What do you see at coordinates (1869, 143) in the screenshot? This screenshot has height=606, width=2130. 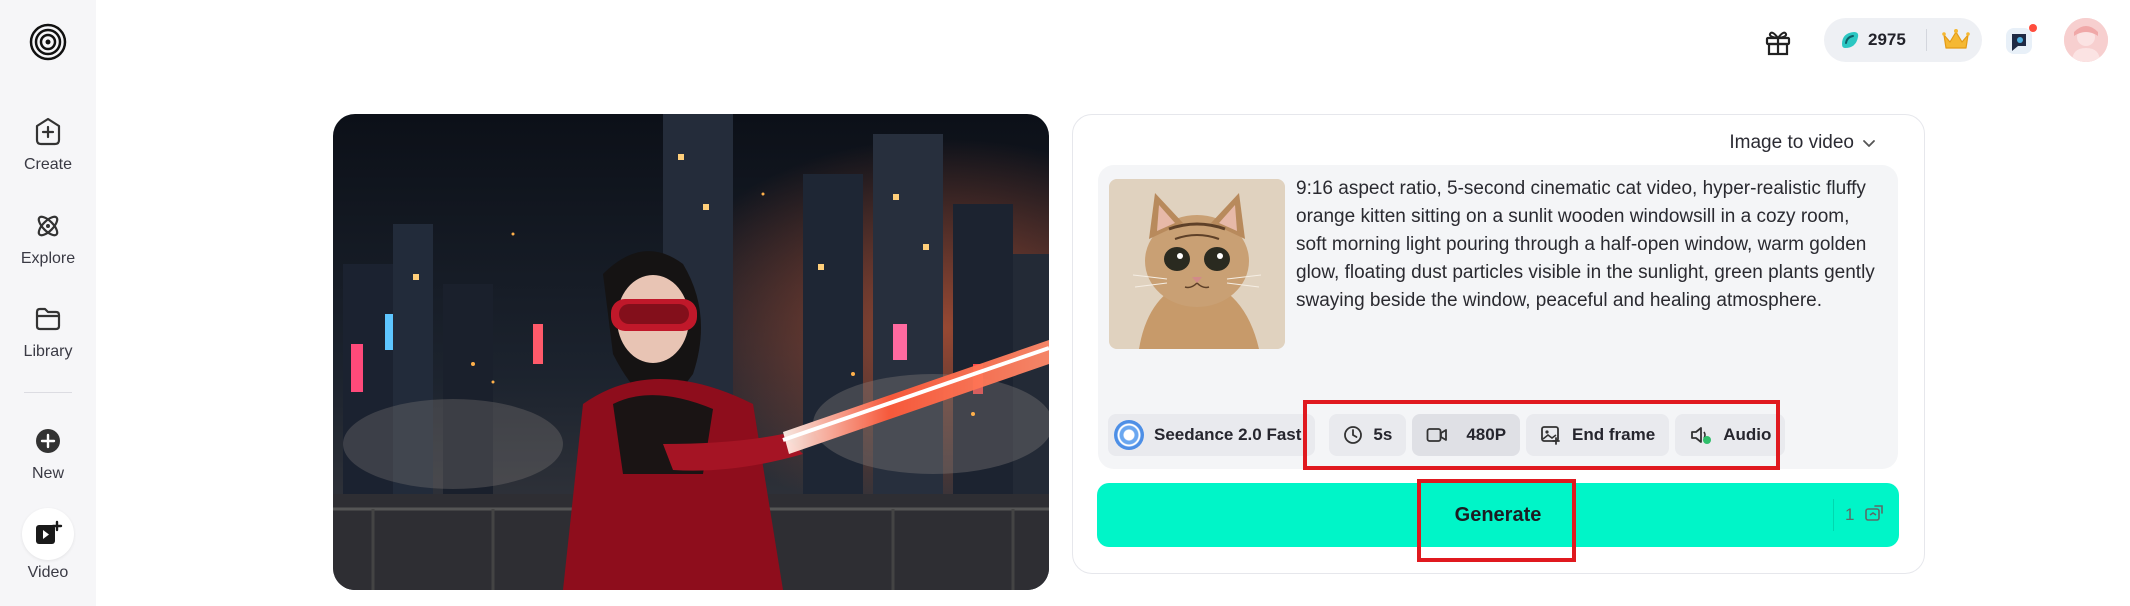 I see `chevron-down-icon` at bounding box center [1869, 143].